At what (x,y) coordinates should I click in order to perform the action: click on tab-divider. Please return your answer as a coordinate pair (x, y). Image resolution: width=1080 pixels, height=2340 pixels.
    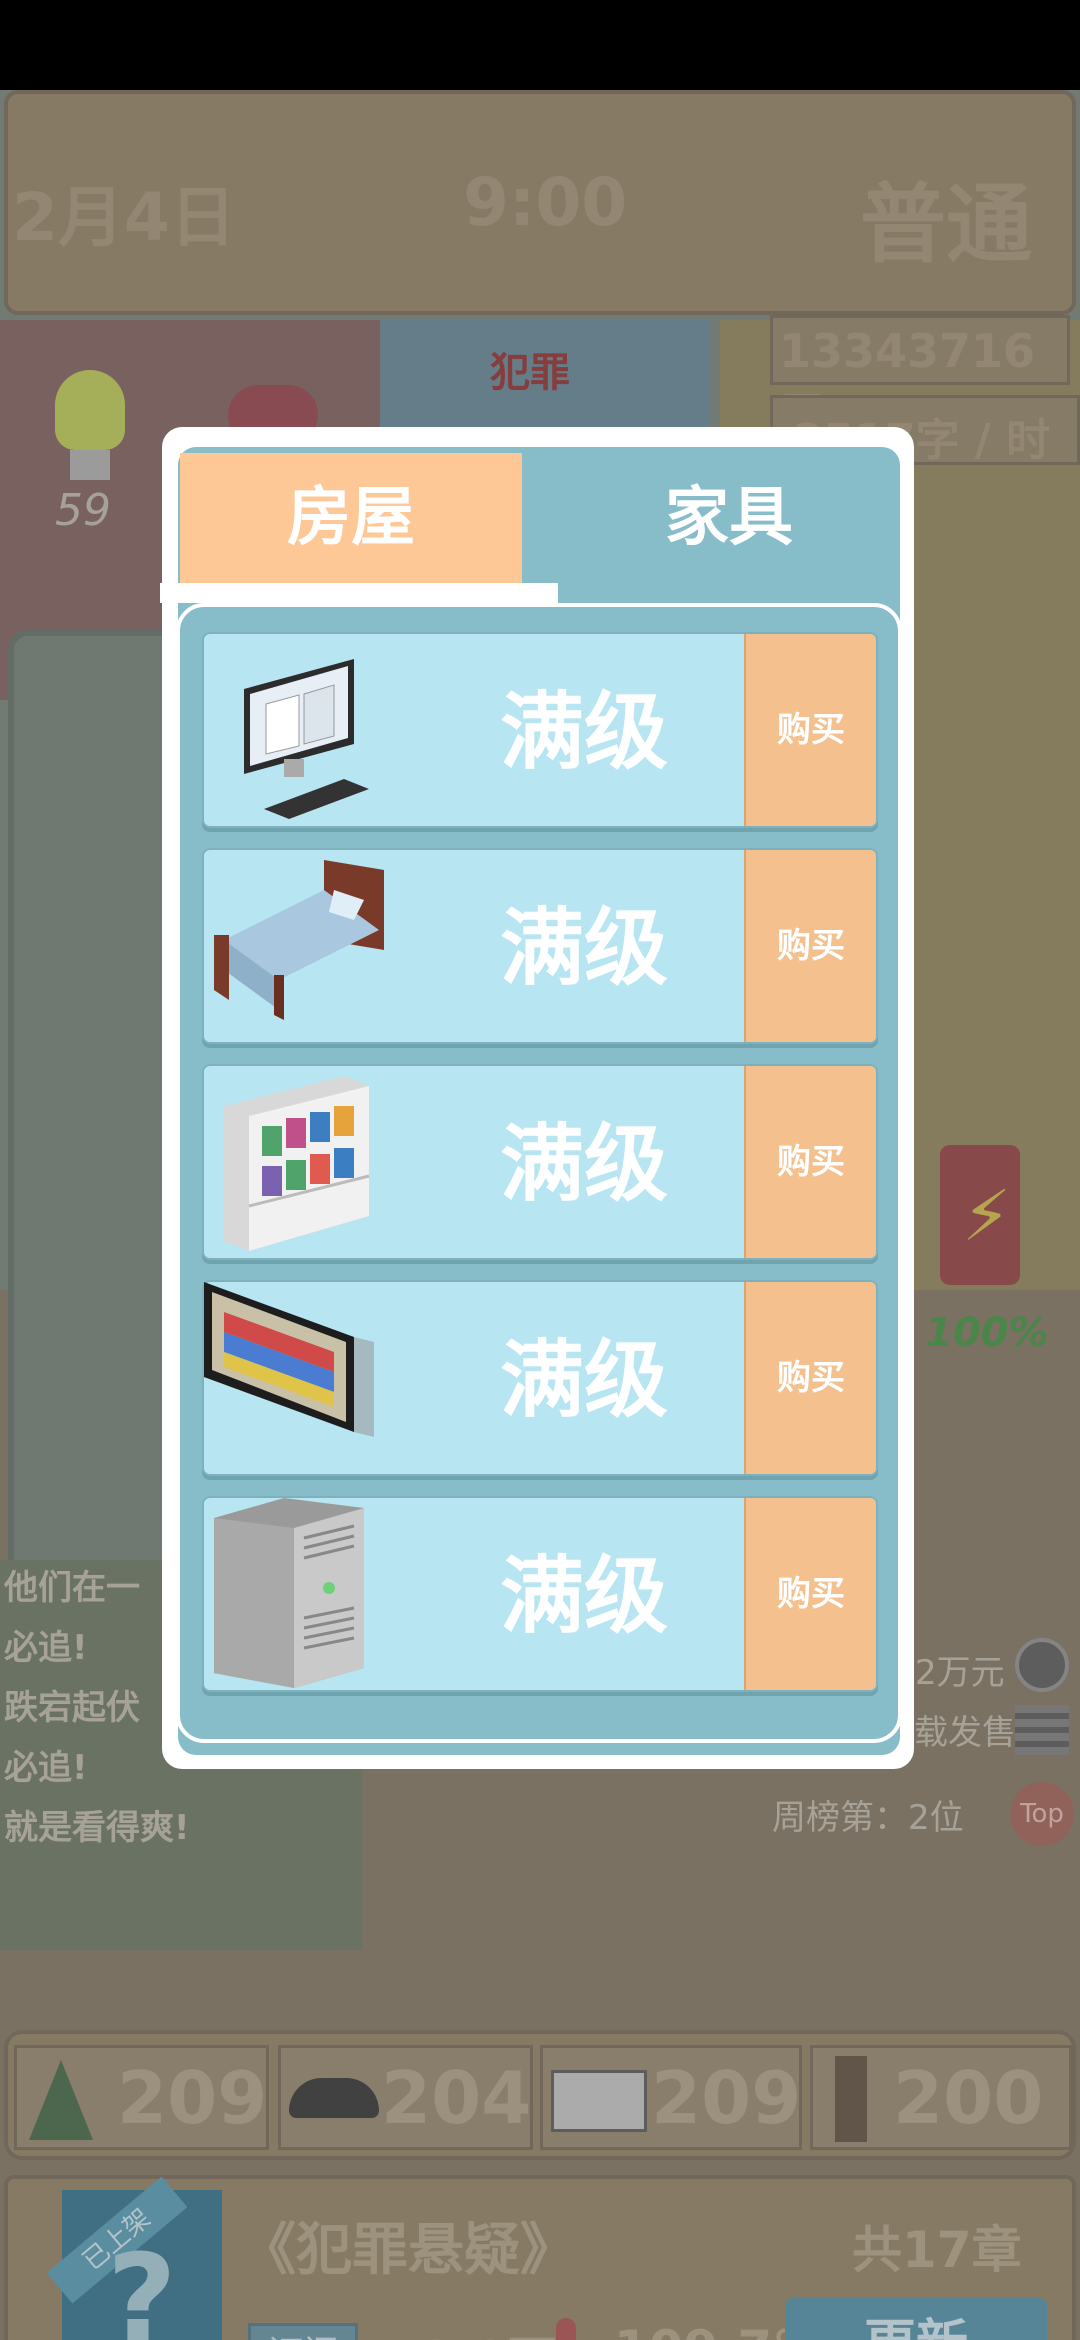
    Looking at the image, I should click on (359, 593).